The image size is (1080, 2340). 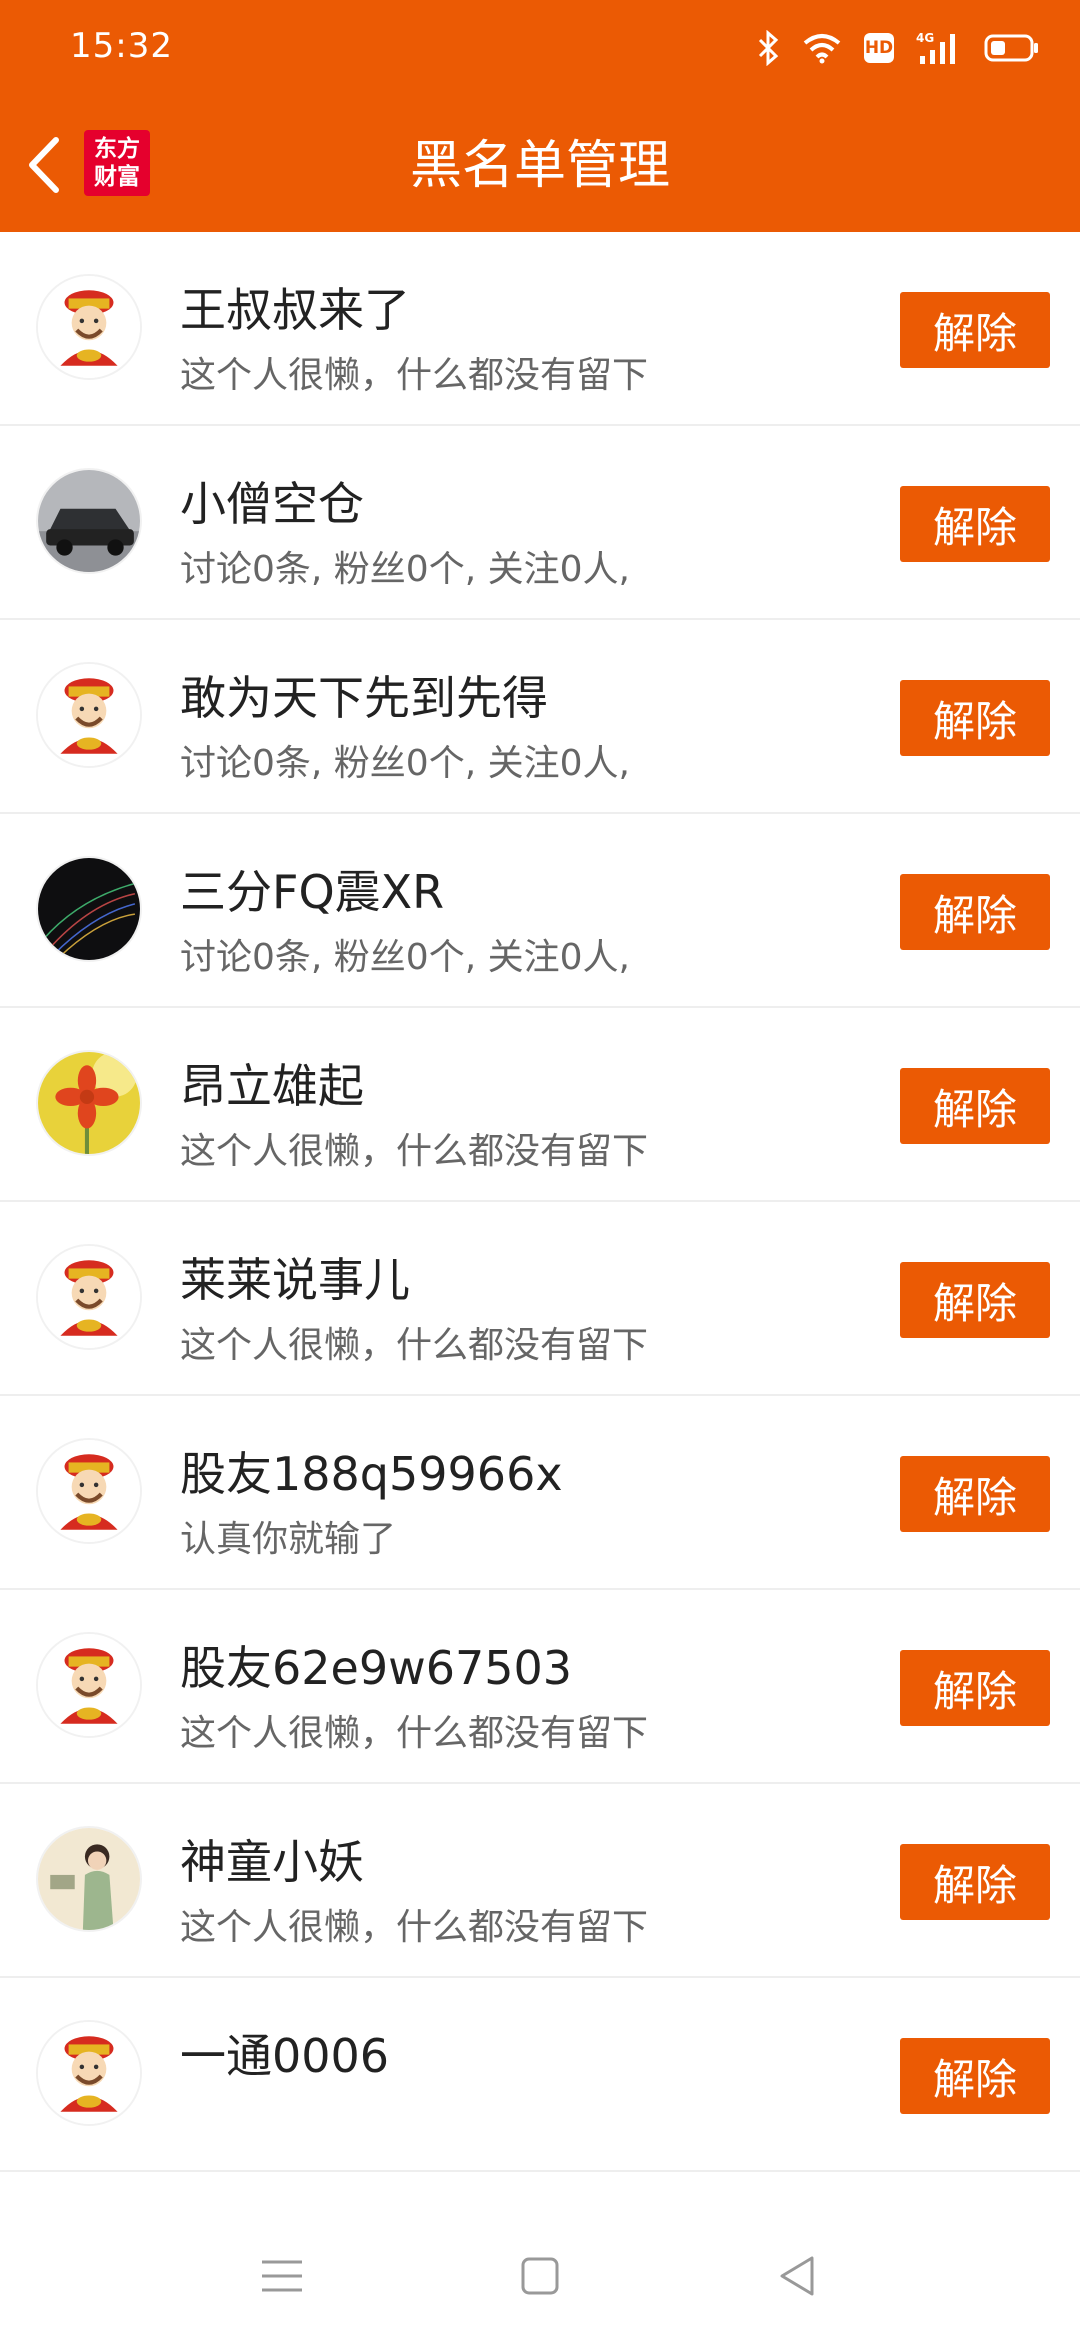 What do you see at coordinates (295, 310) in the screenshot?
I see `user-name: 王叔叔来了` at bounding box center [295, 310].